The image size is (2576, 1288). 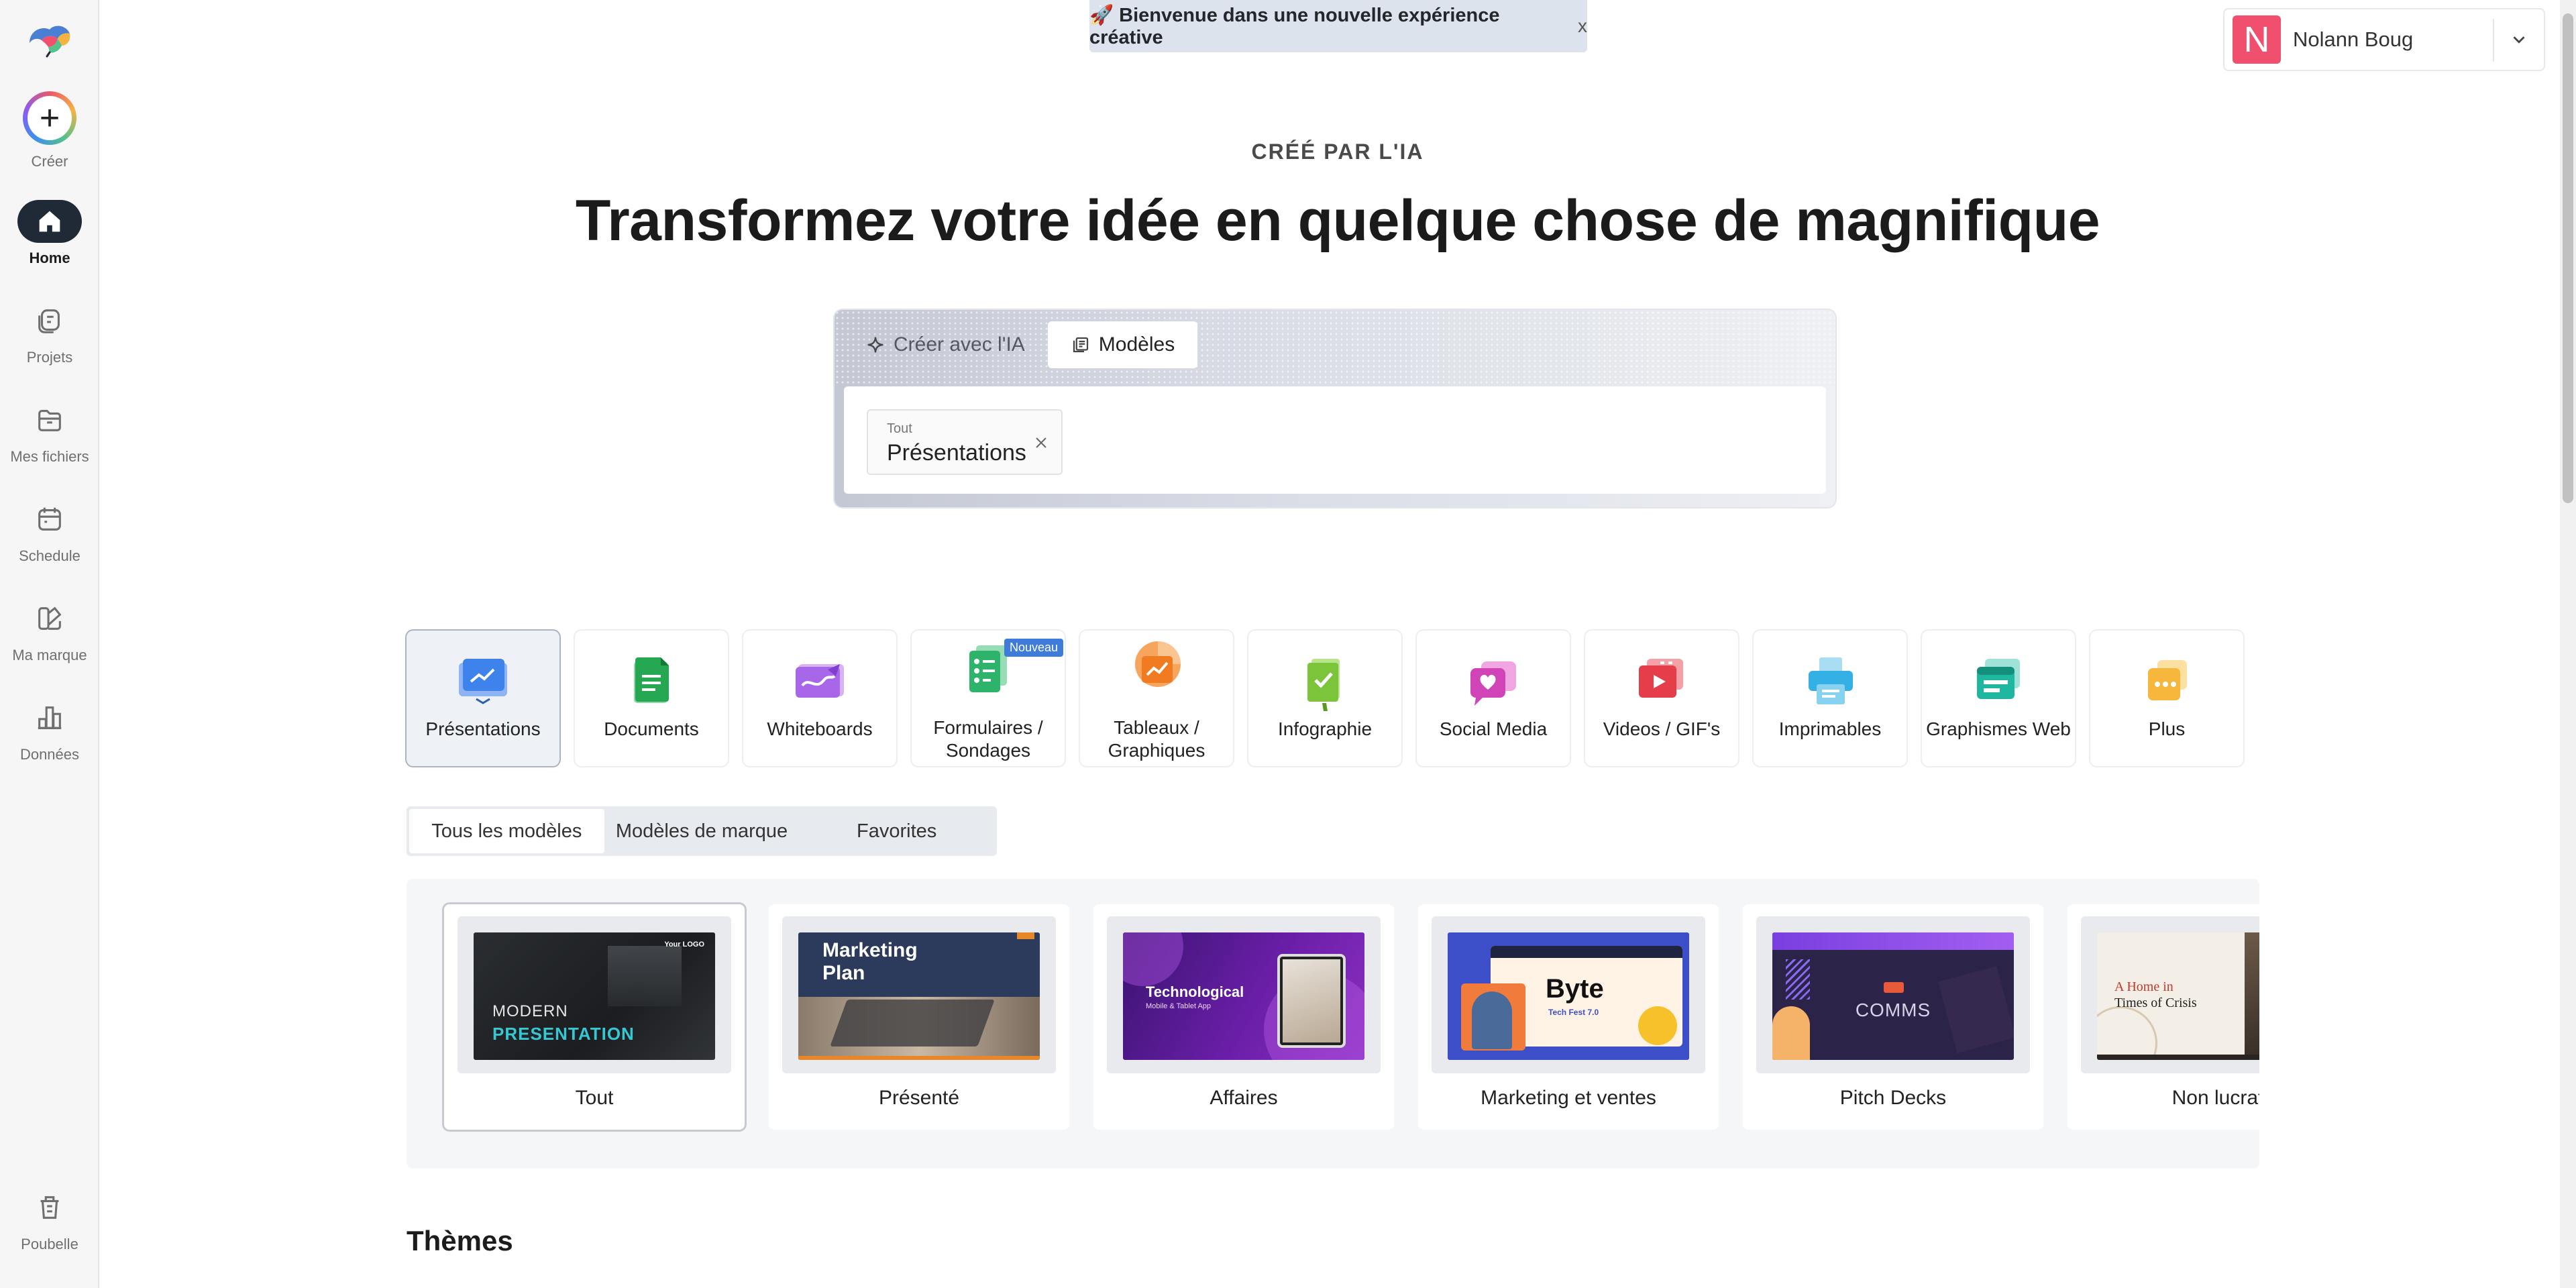 I want to click on projects-icon-wrap, so click(x=49, y=320).